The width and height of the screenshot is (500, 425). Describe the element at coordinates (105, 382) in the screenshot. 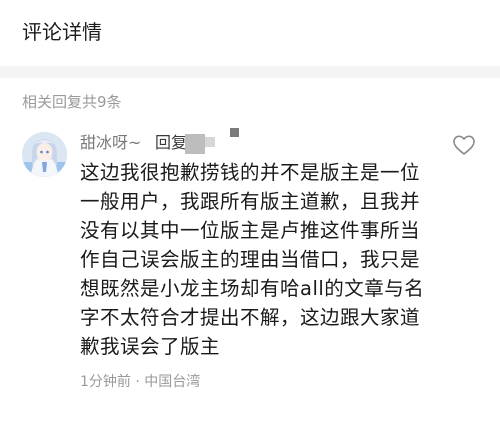

I see `comment-time: 1分钟前` at that location.